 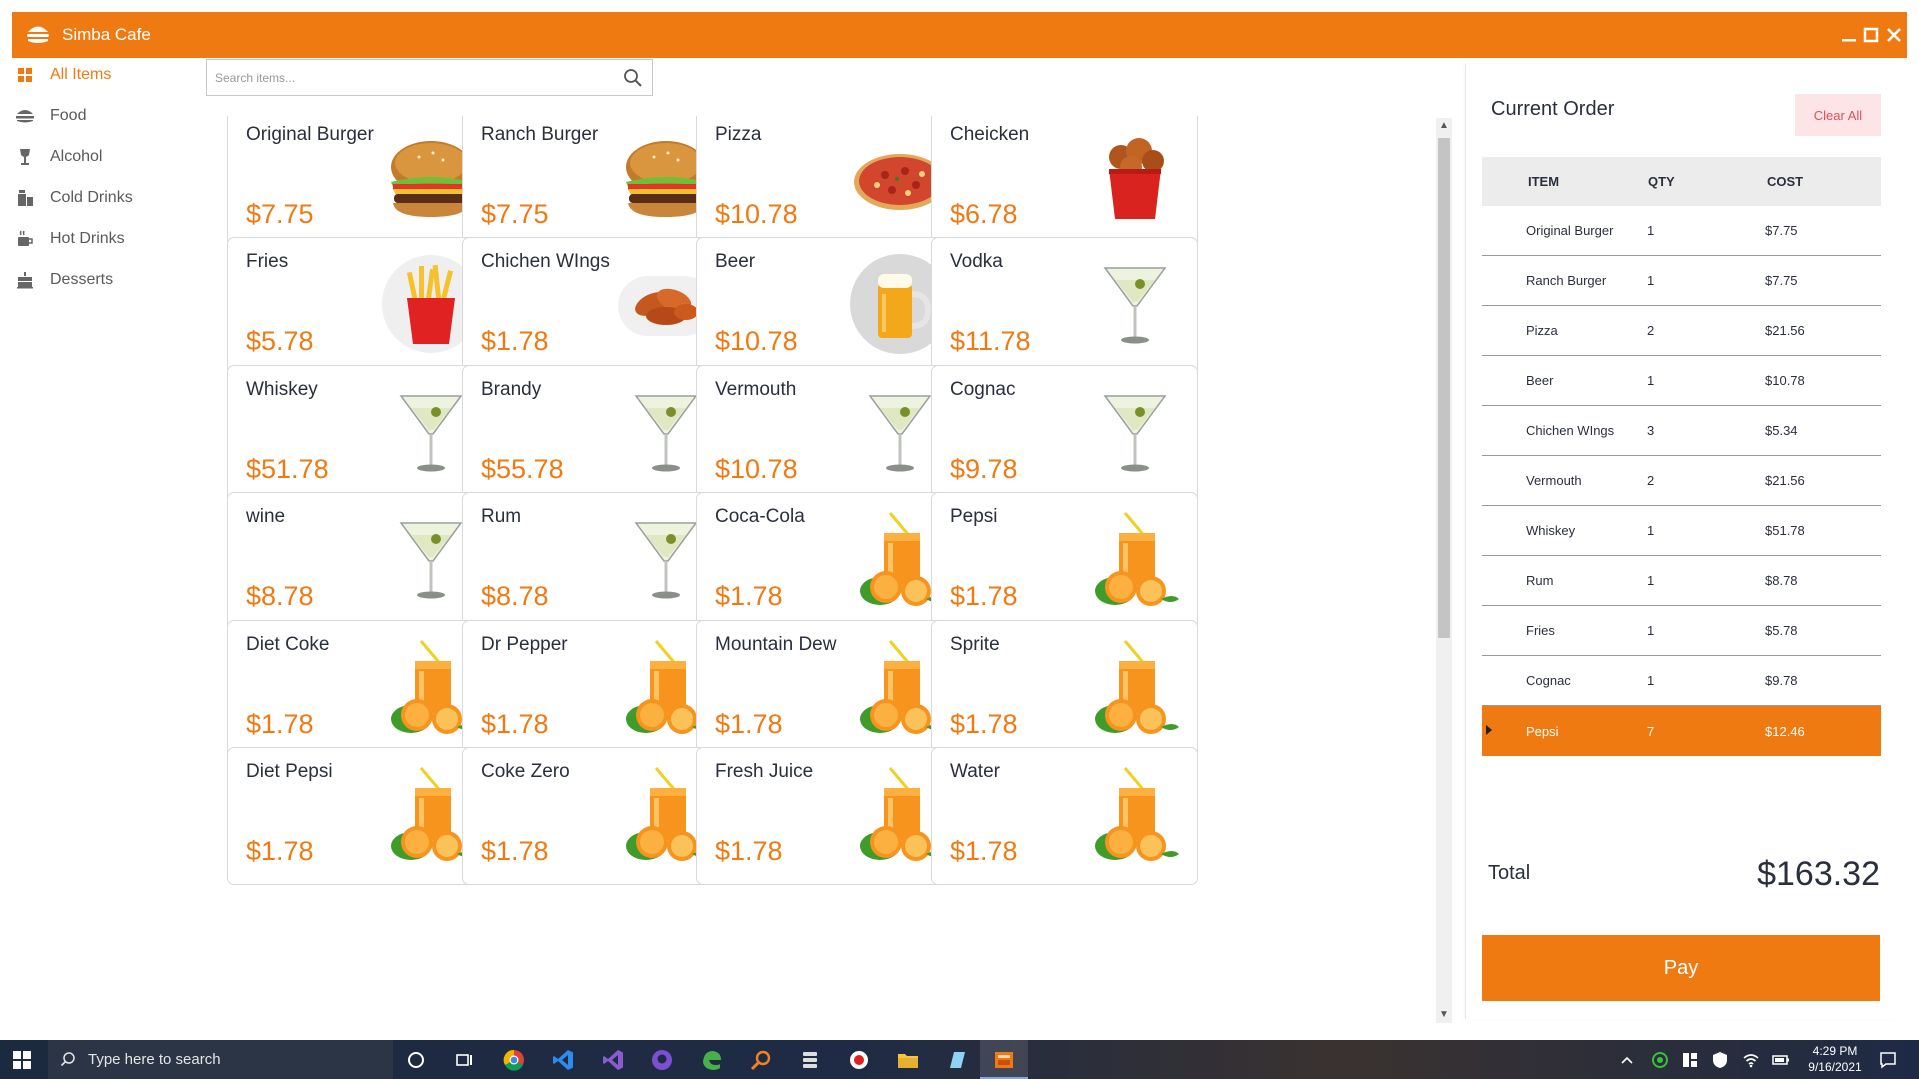 What do you see at coordinates (1681, 381) in the screenshot?
I see `order-row: Beer 1 $10.78` at bounding box center [1681, 381].